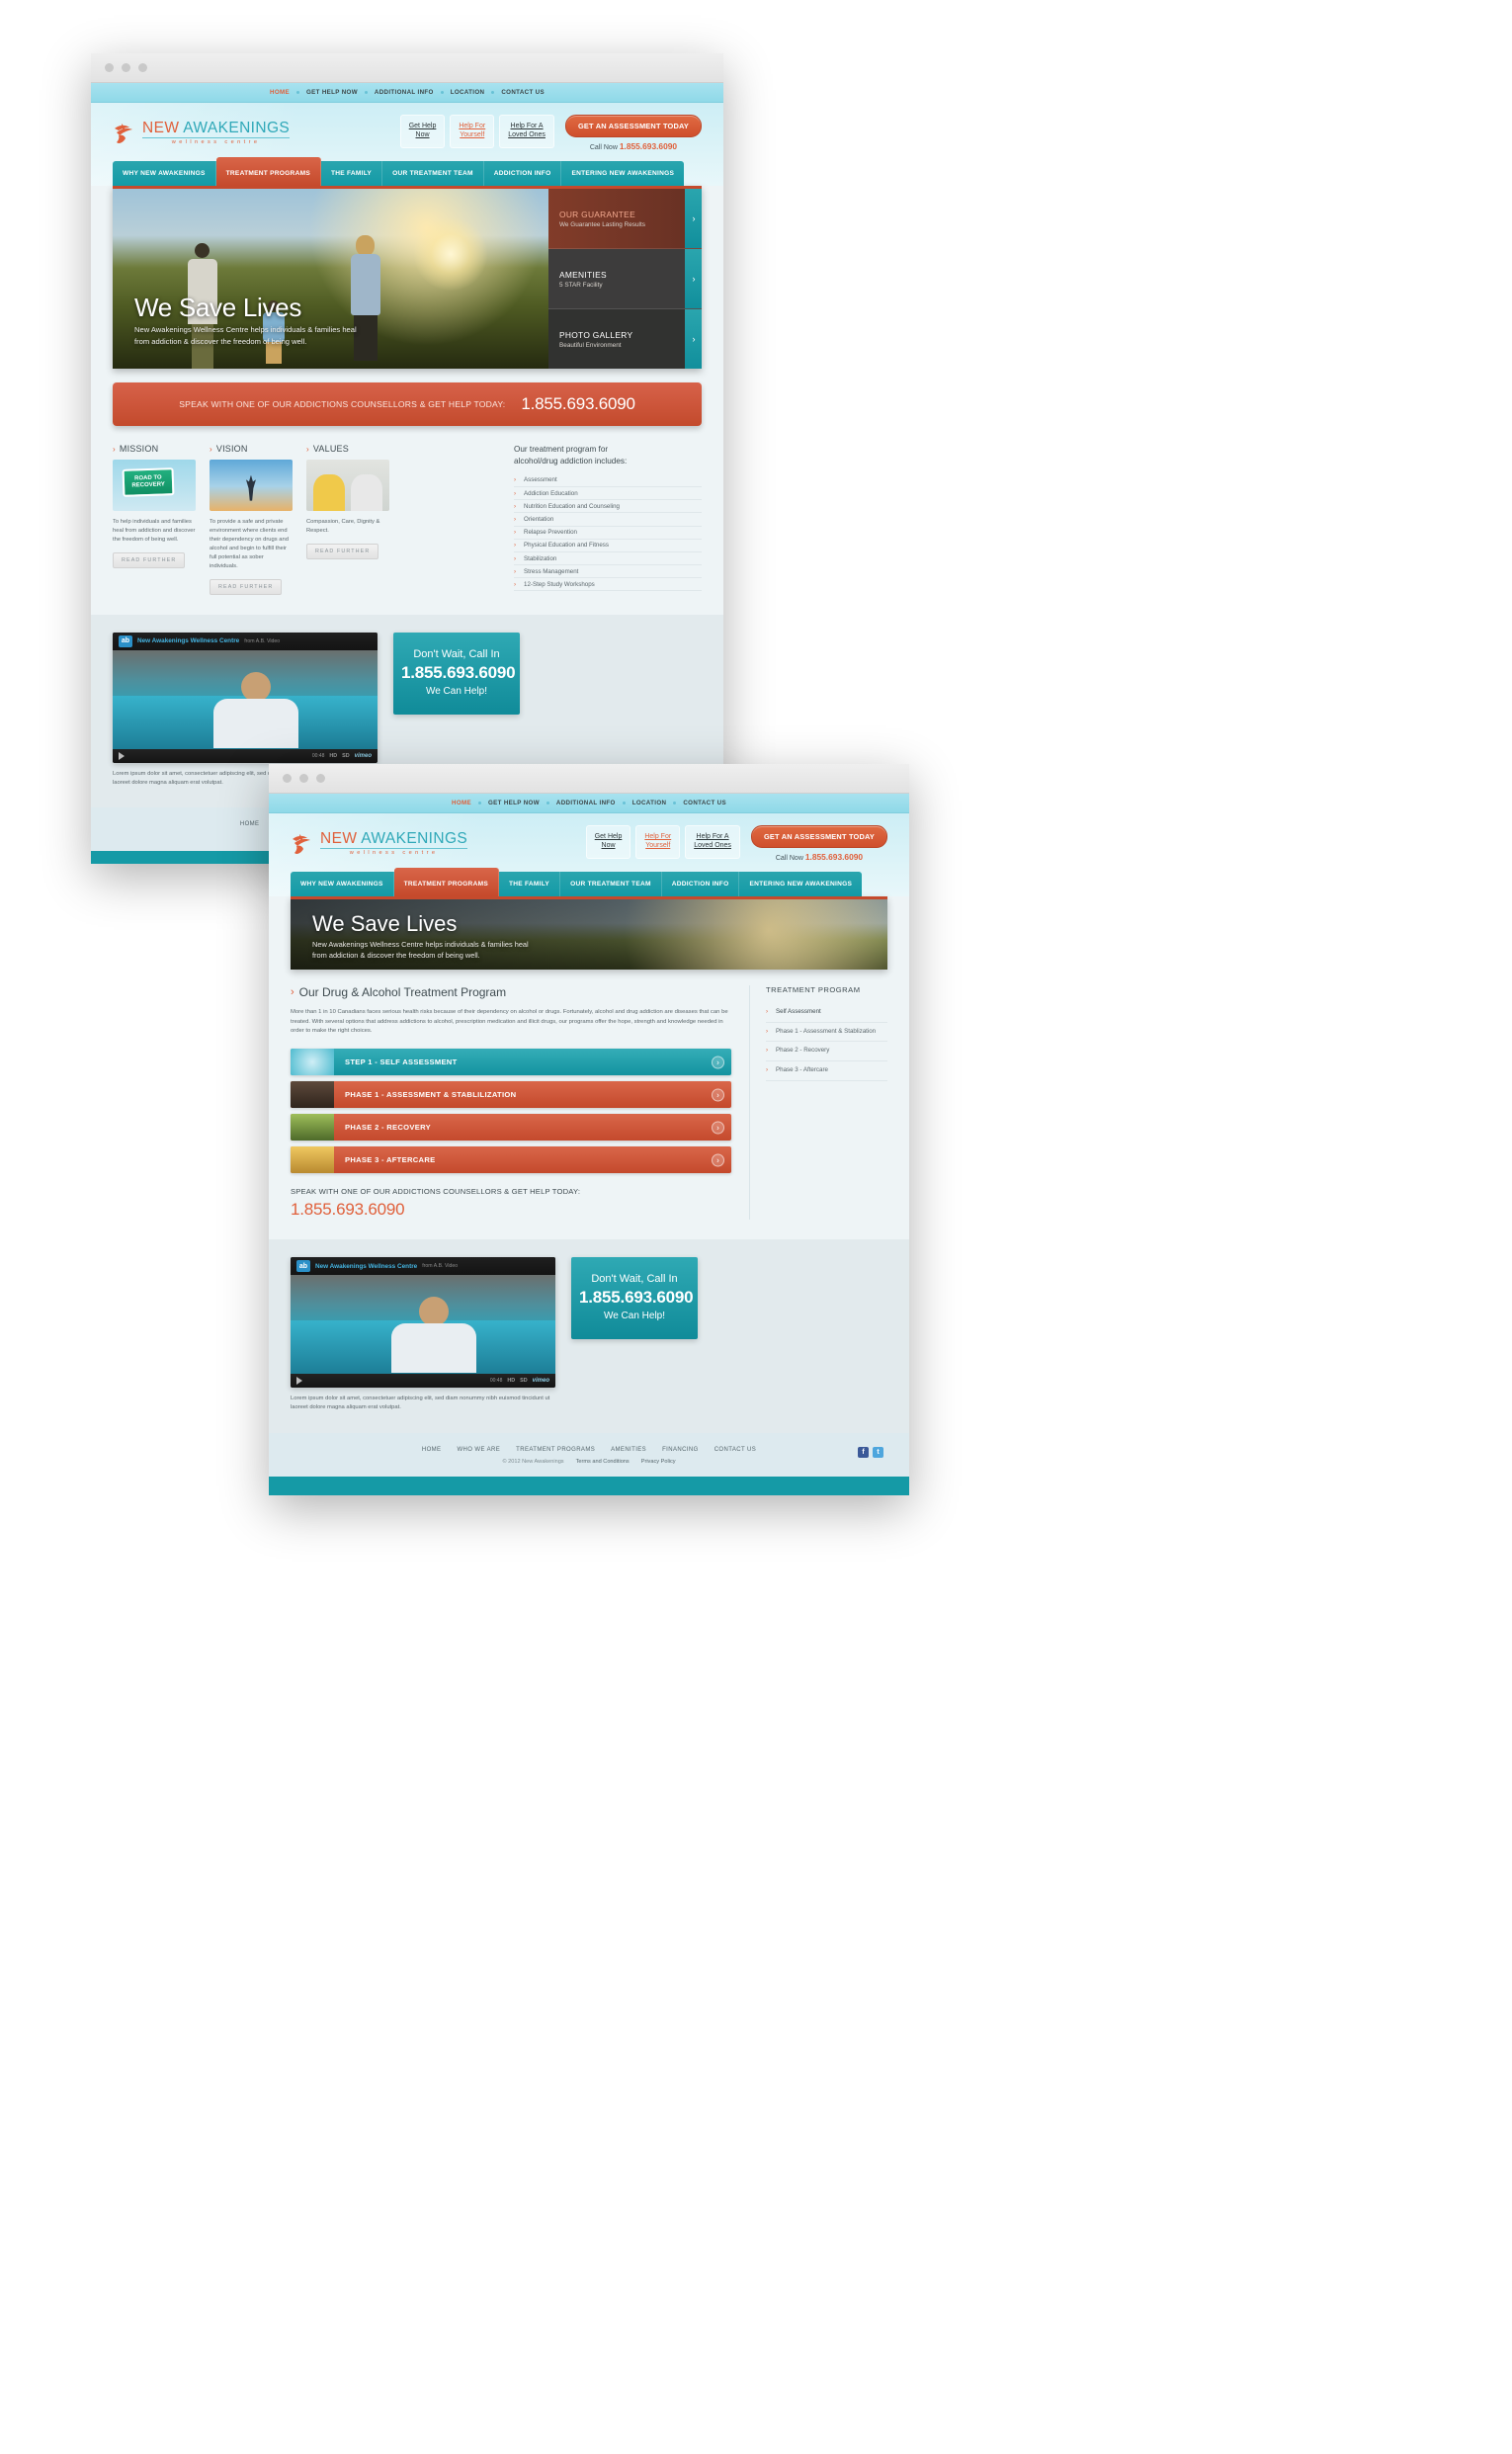  Describe the element at coordinates (625, 279) in the screenshot. I see `hero-panel-amenities: AMENITIES 5 STAR Facility ›` at that location.